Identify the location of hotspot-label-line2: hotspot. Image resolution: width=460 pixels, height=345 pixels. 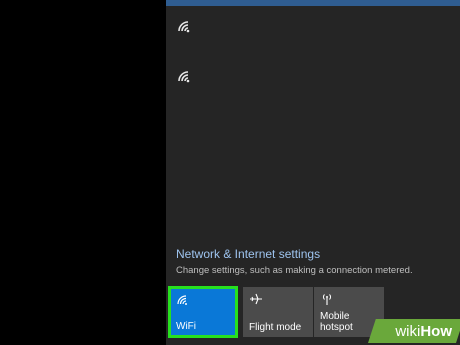
(336, 327).